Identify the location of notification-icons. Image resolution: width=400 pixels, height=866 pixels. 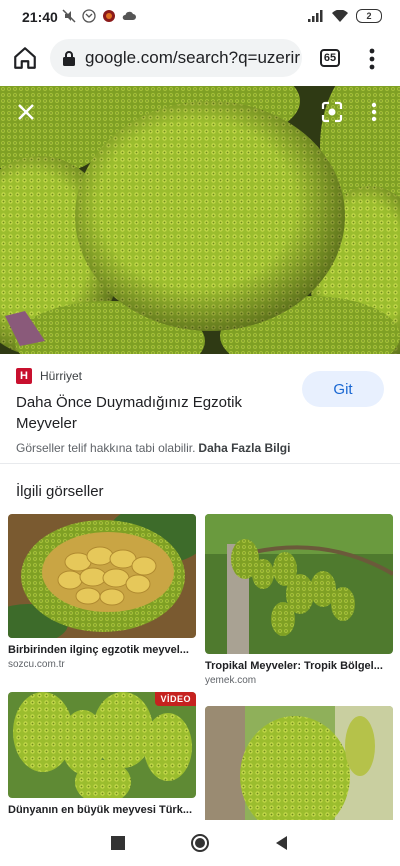
(99, 16).